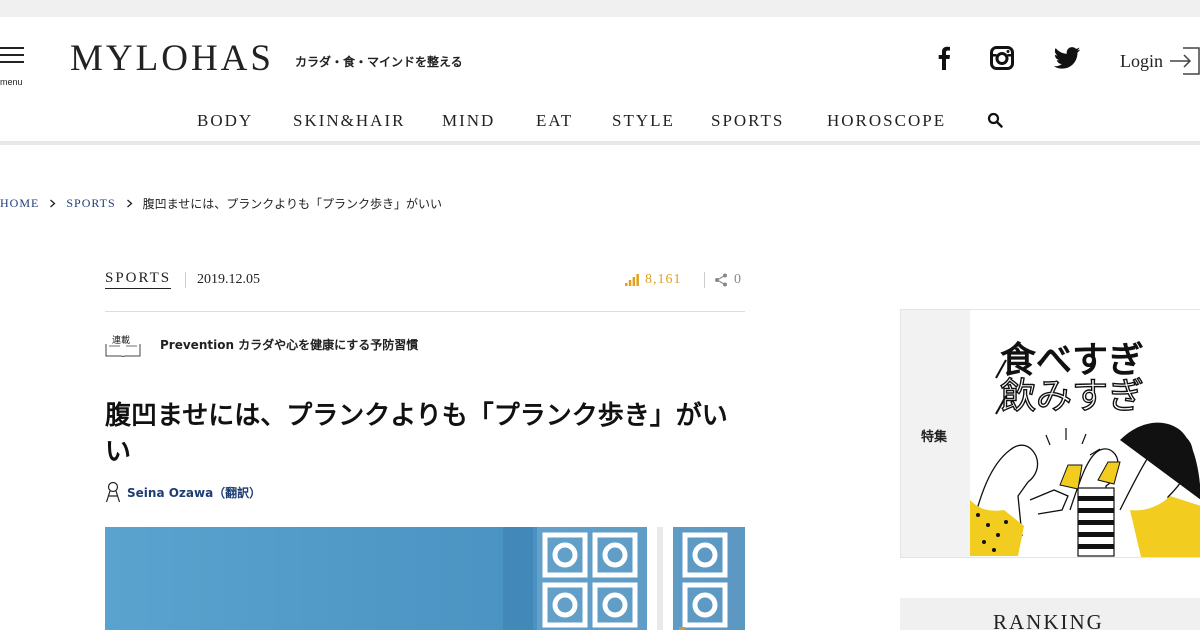  I want to click on login-arrow-icon, so click(1185, 61).